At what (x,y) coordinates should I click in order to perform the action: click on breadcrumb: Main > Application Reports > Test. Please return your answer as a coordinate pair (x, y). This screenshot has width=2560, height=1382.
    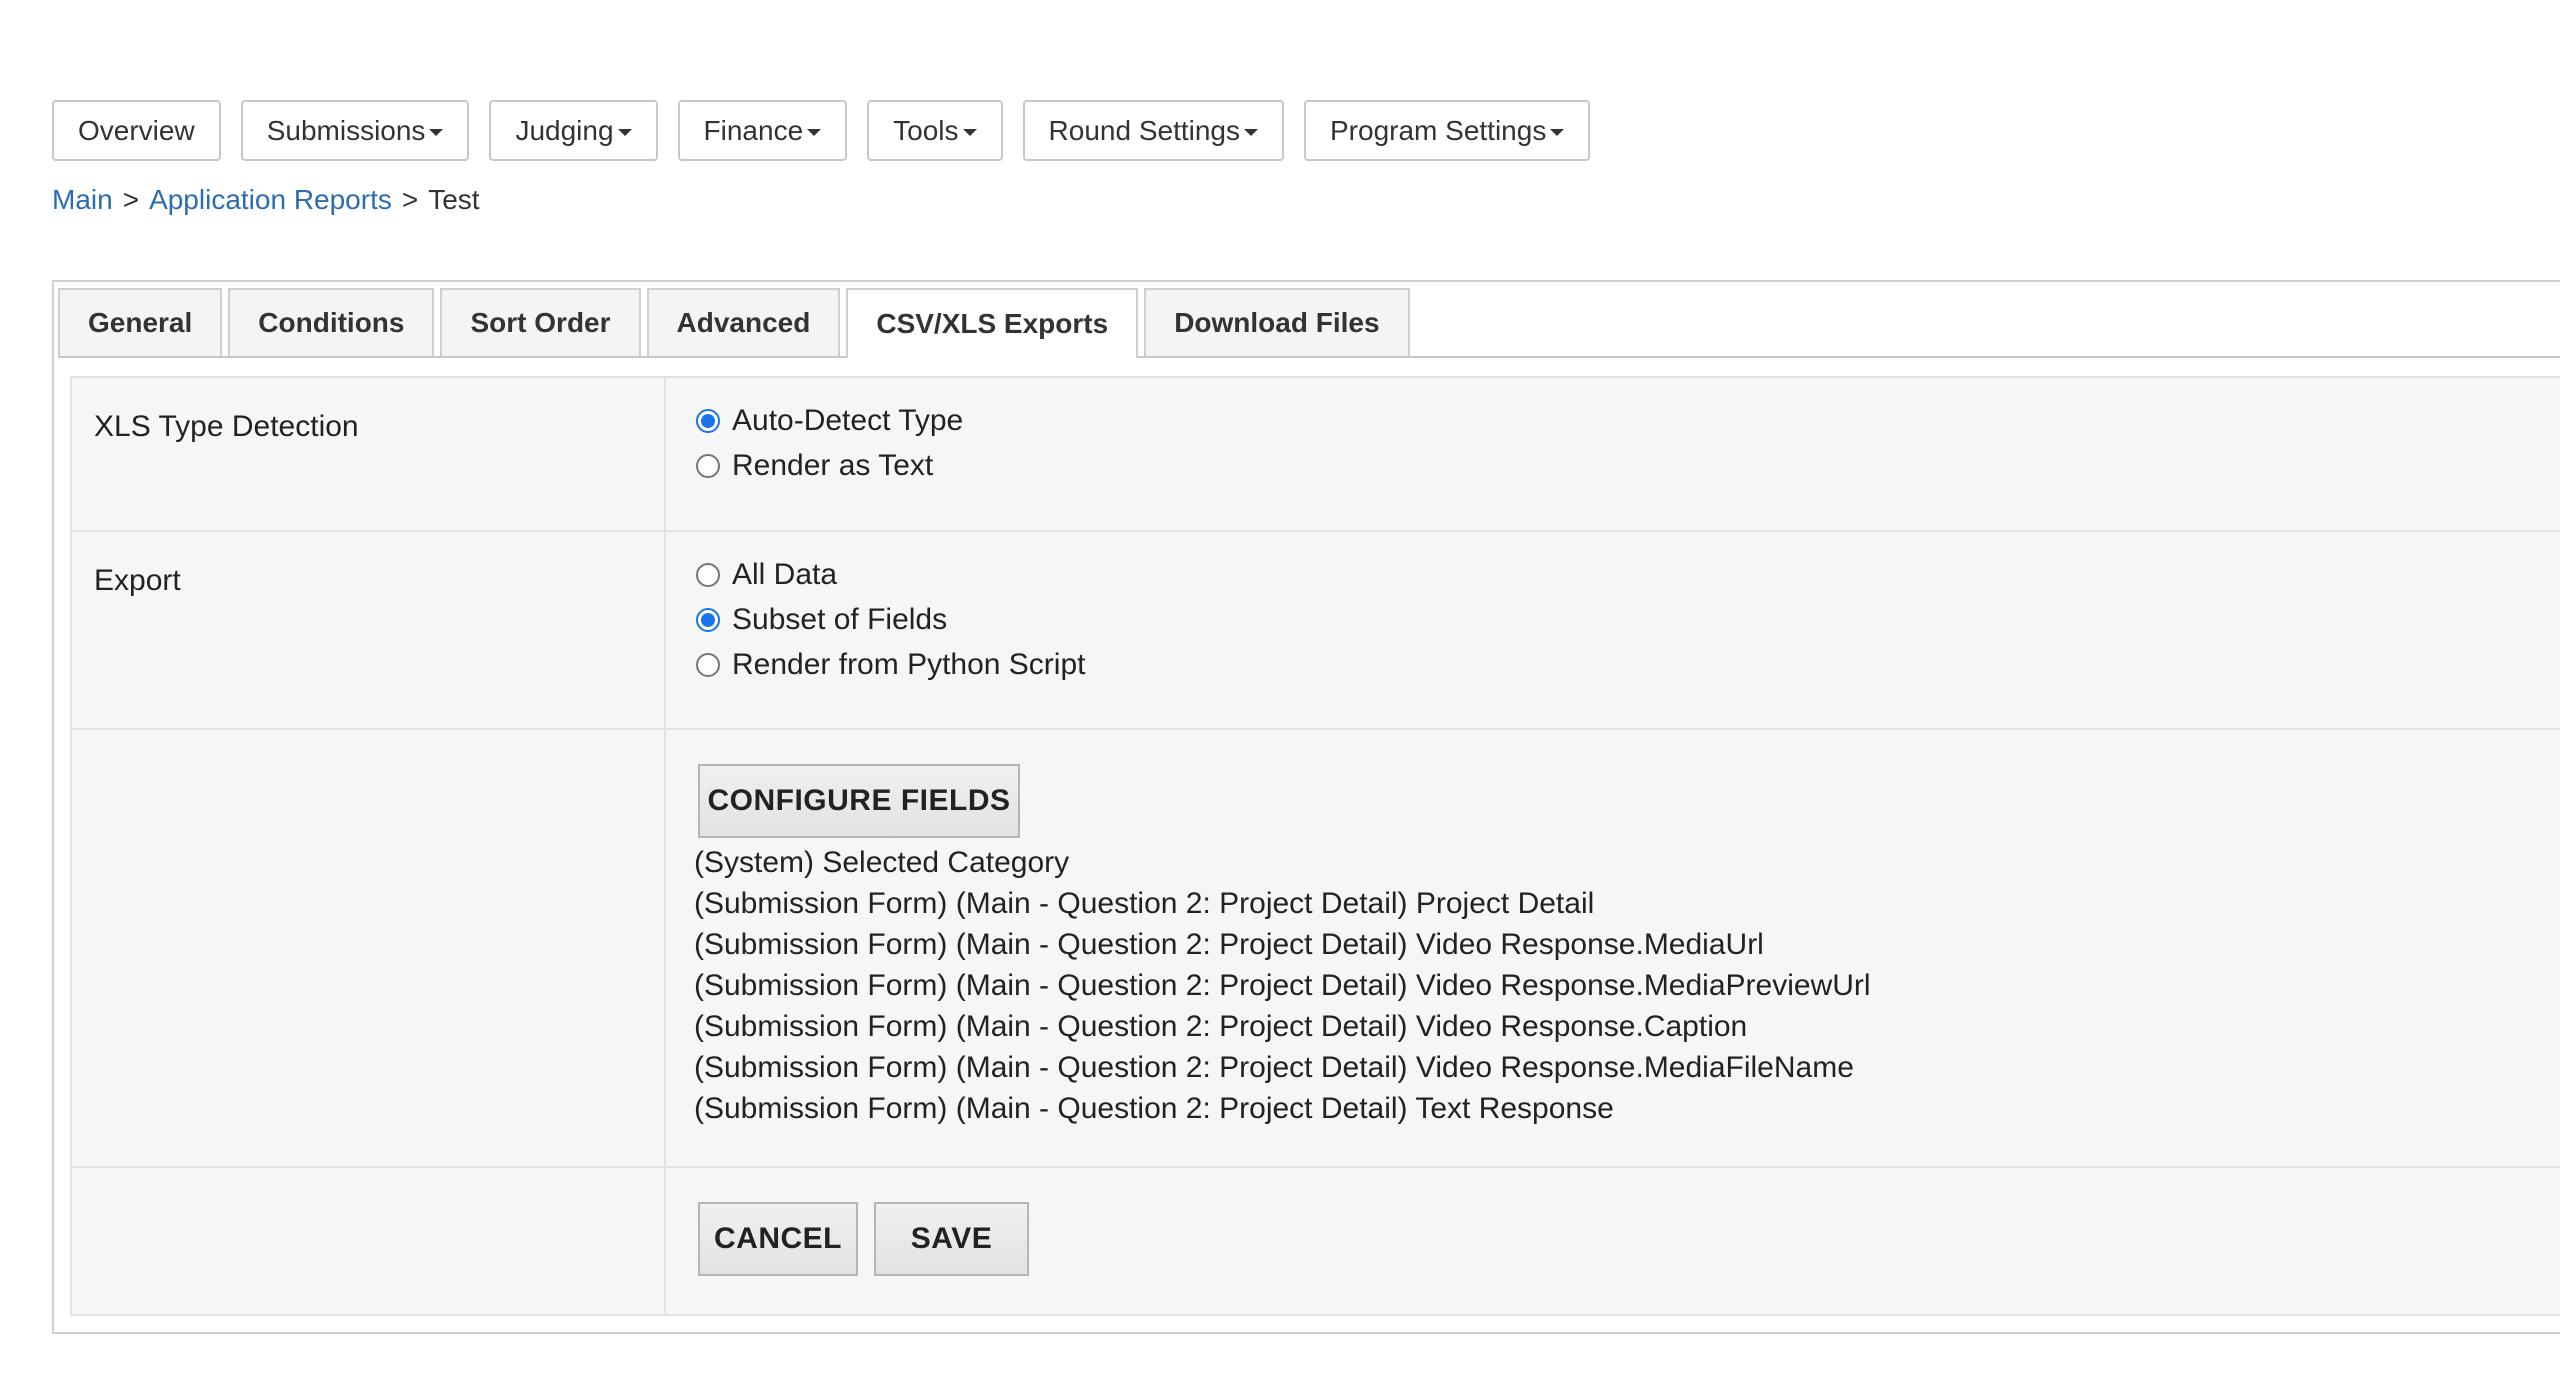
    Looking at the image, I should click on (266, 200).